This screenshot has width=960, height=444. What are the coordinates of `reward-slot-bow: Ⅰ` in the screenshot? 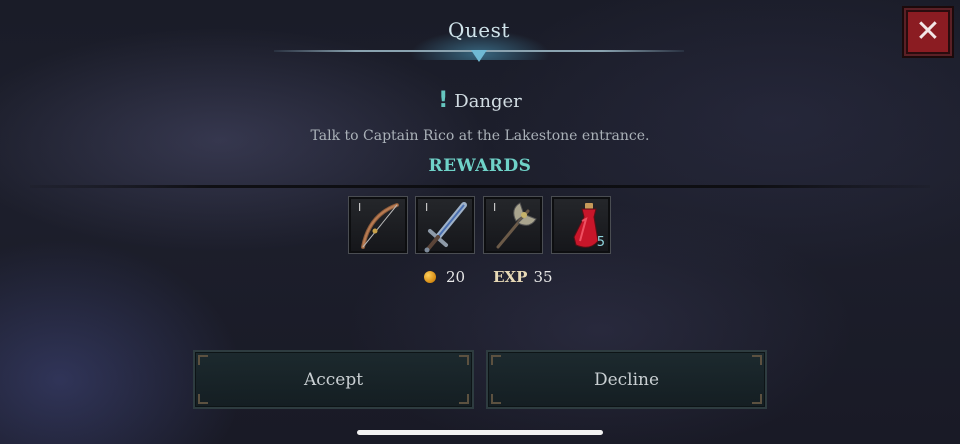 It's located at (378, 225).